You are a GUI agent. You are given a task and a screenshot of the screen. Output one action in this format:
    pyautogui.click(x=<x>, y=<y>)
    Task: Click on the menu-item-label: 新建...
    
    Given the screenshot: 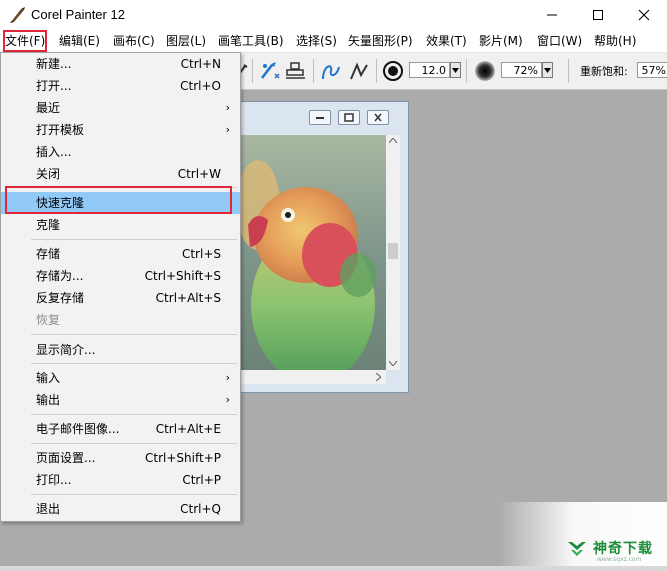 What is the action you would take?
    pyautogui.click(x=54, y=64)
    